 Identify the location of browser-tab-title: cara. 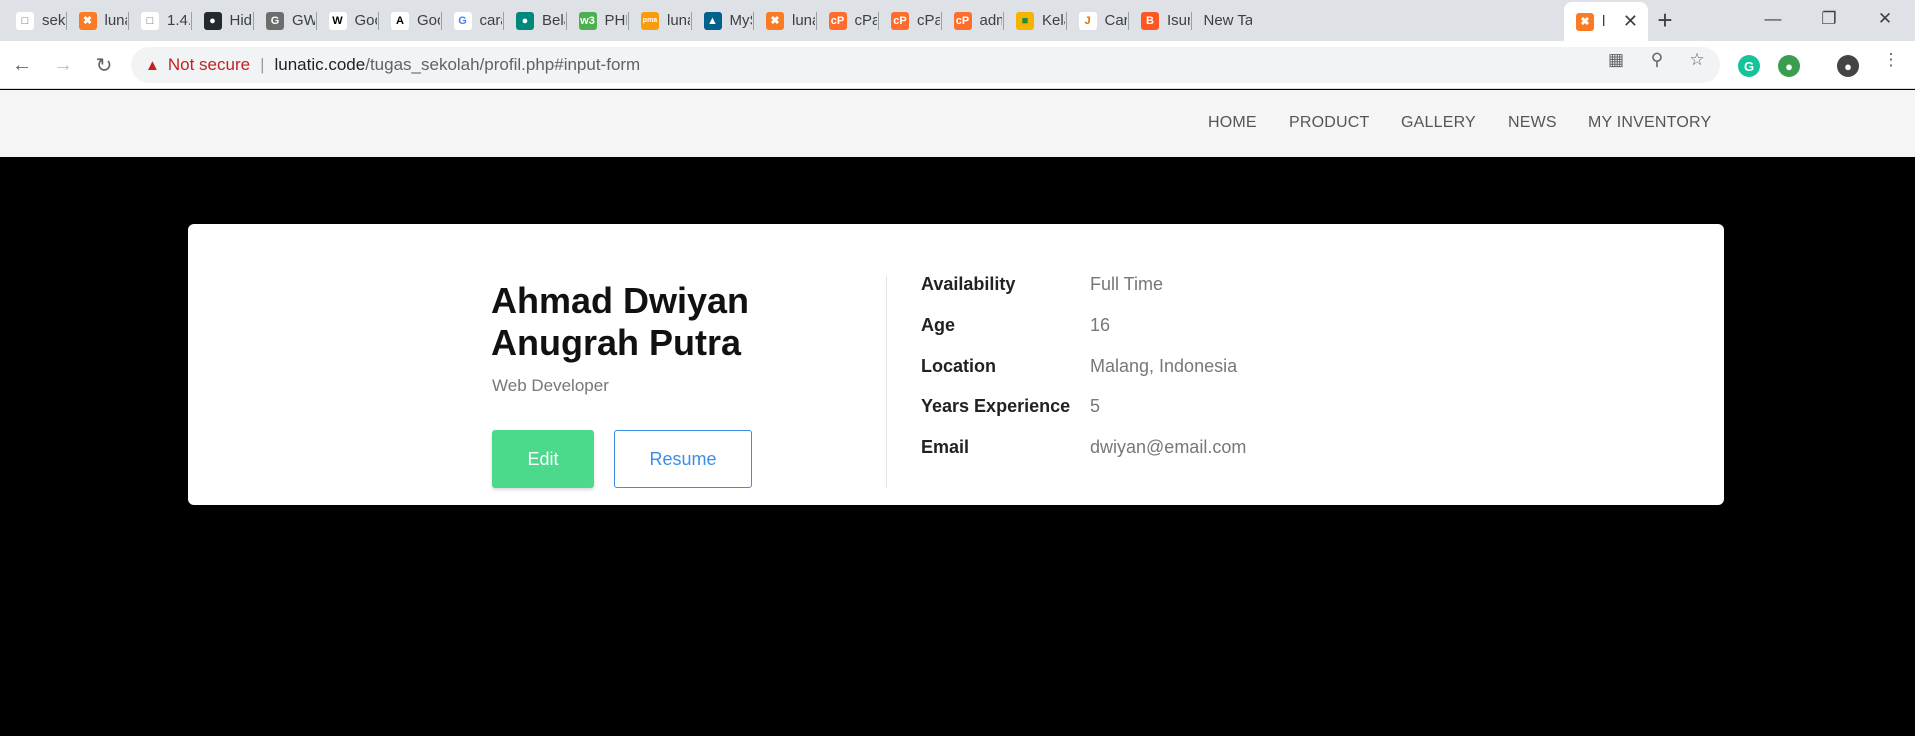
(491, 20).